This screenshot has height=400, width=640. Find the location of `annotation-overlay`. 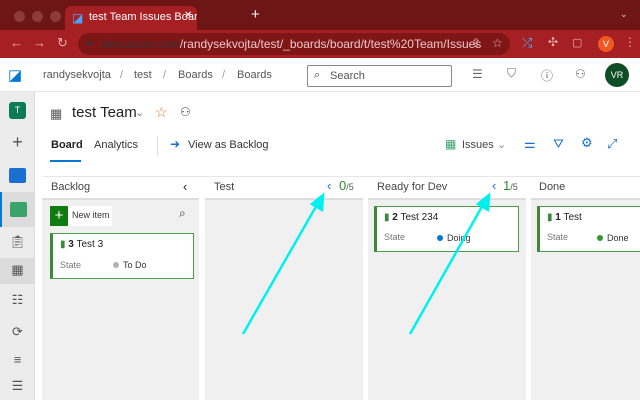

annotation-overlay is located at coordinates (366, 263).